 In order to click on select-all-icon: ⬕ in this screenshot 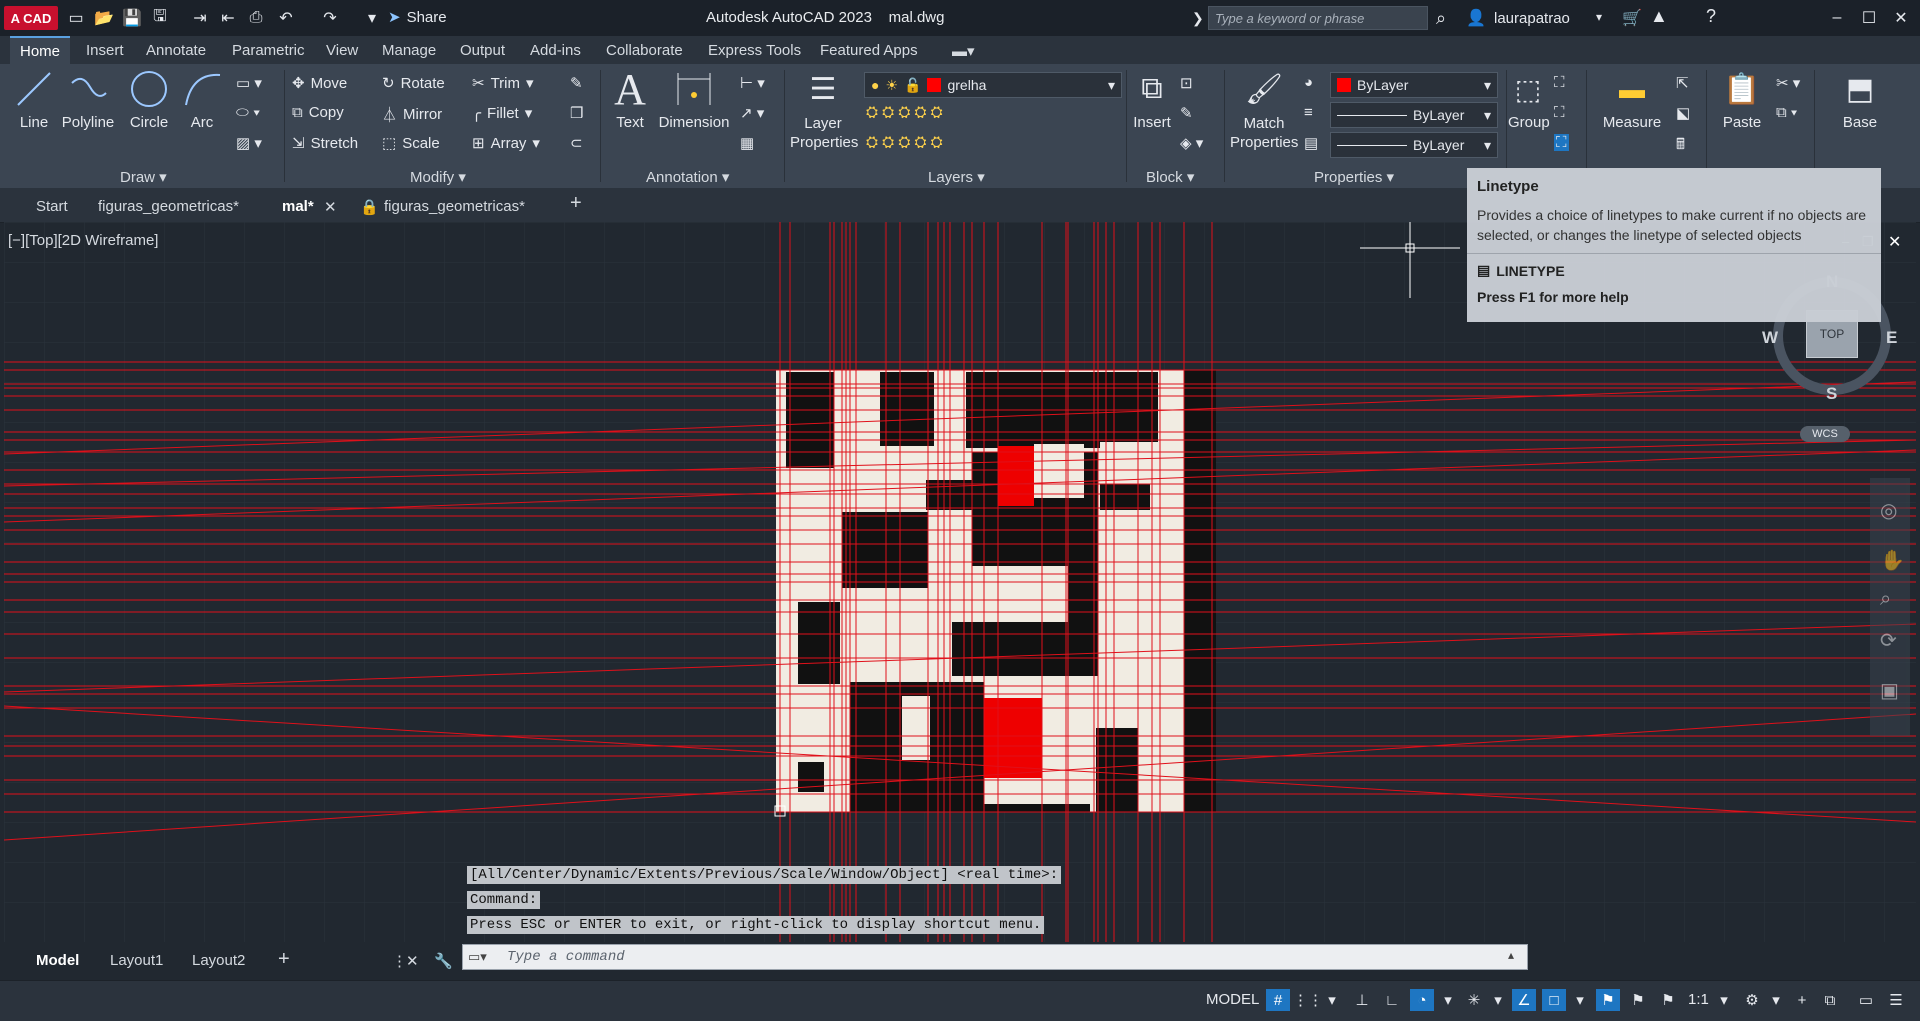, I will do `click(1683, 113)`.